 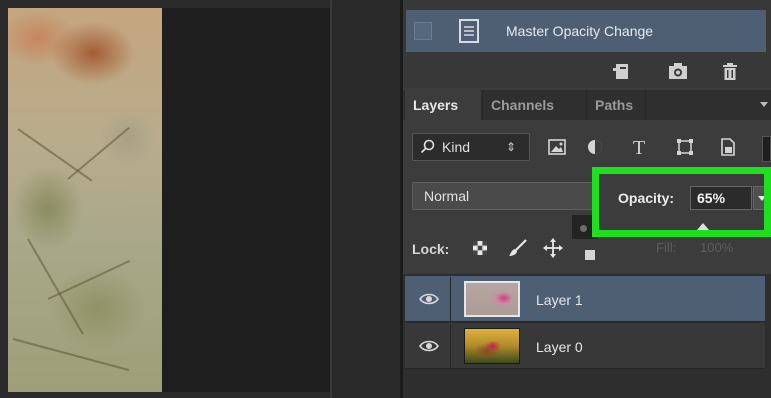 What do you see at coordinates (583, 228) in the screenshot?
I see `opacity-slider-knob` at bounding box center [583, 228].